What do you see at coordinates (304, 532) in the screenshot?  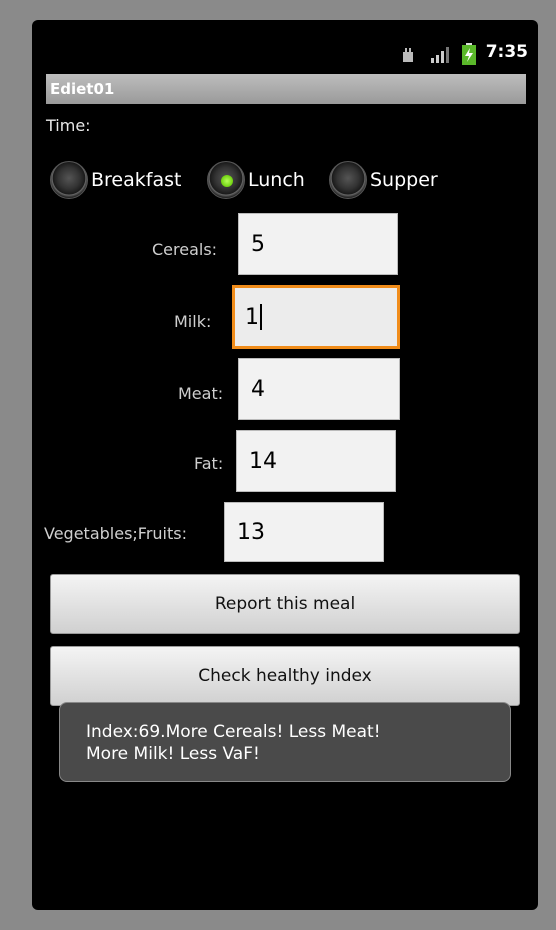 I see `veg-fruits-input: 13` at bounding box center [304, 532].